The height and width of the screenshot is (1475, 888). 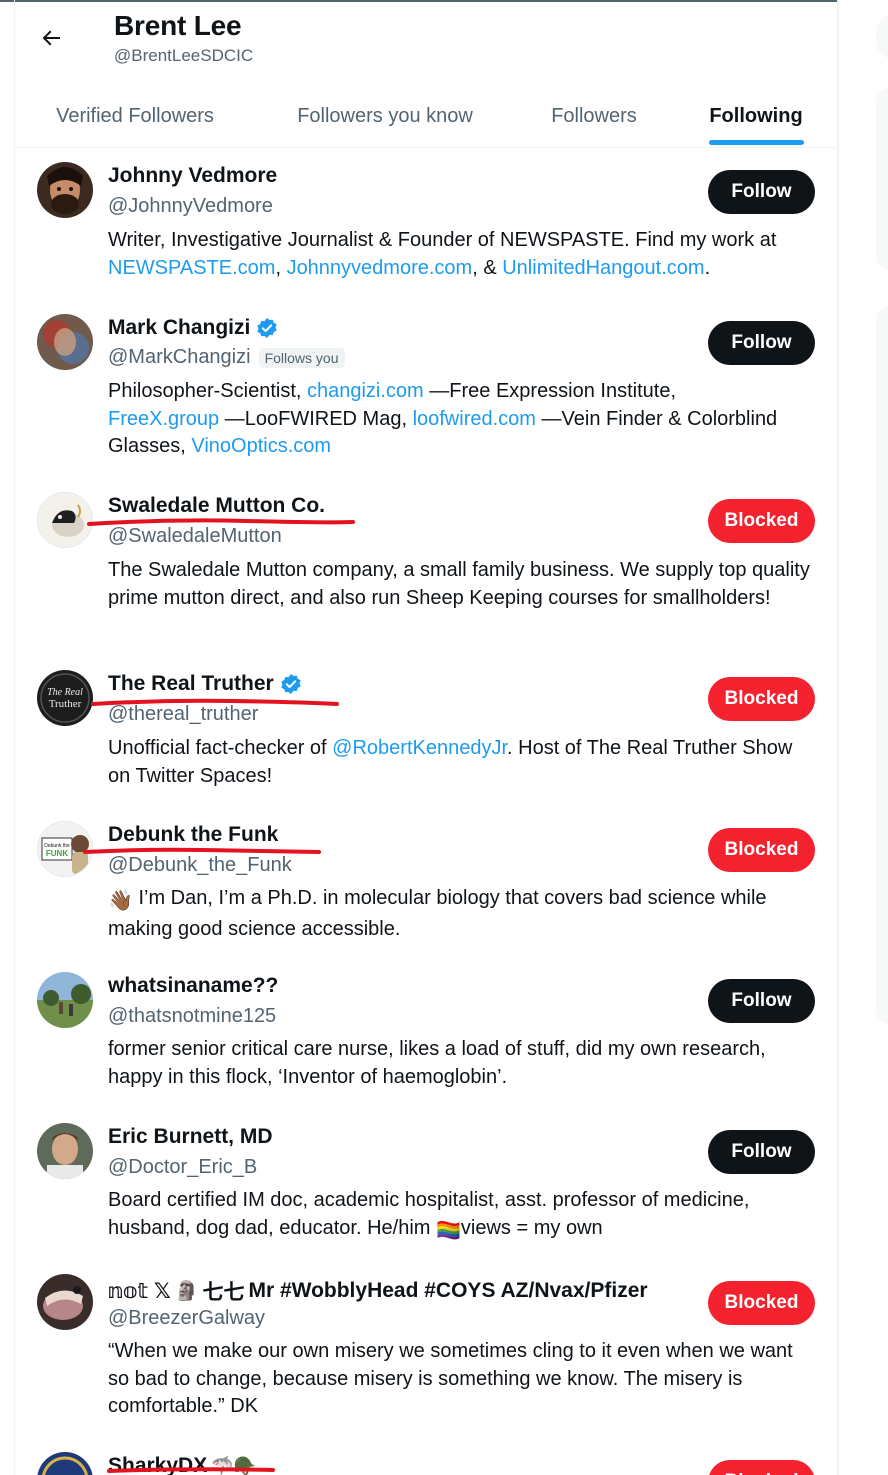 What do you see at coordinates (192, 1016) in the screenshot?
I see `user-handle: @thatsnotmine125` at bounding box center [192, 1016].